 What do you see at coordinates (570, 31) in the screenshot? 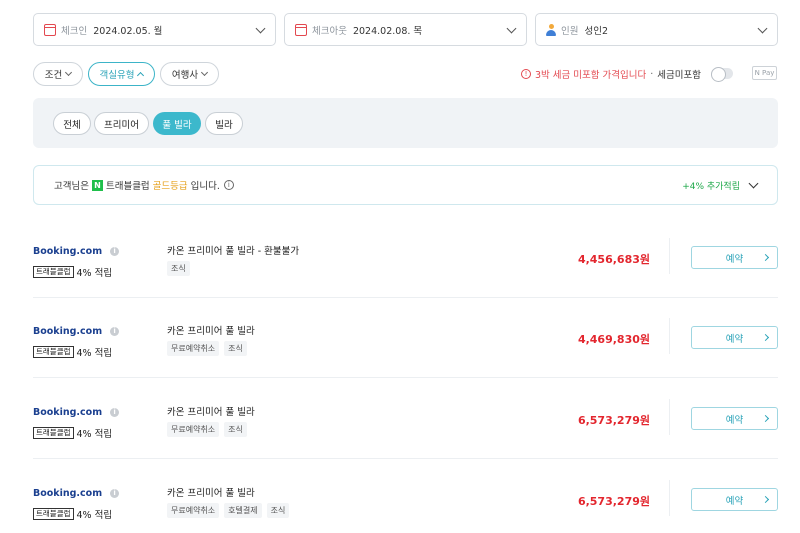
I see `guests-label: 인원` at bounding box center [570, 31].